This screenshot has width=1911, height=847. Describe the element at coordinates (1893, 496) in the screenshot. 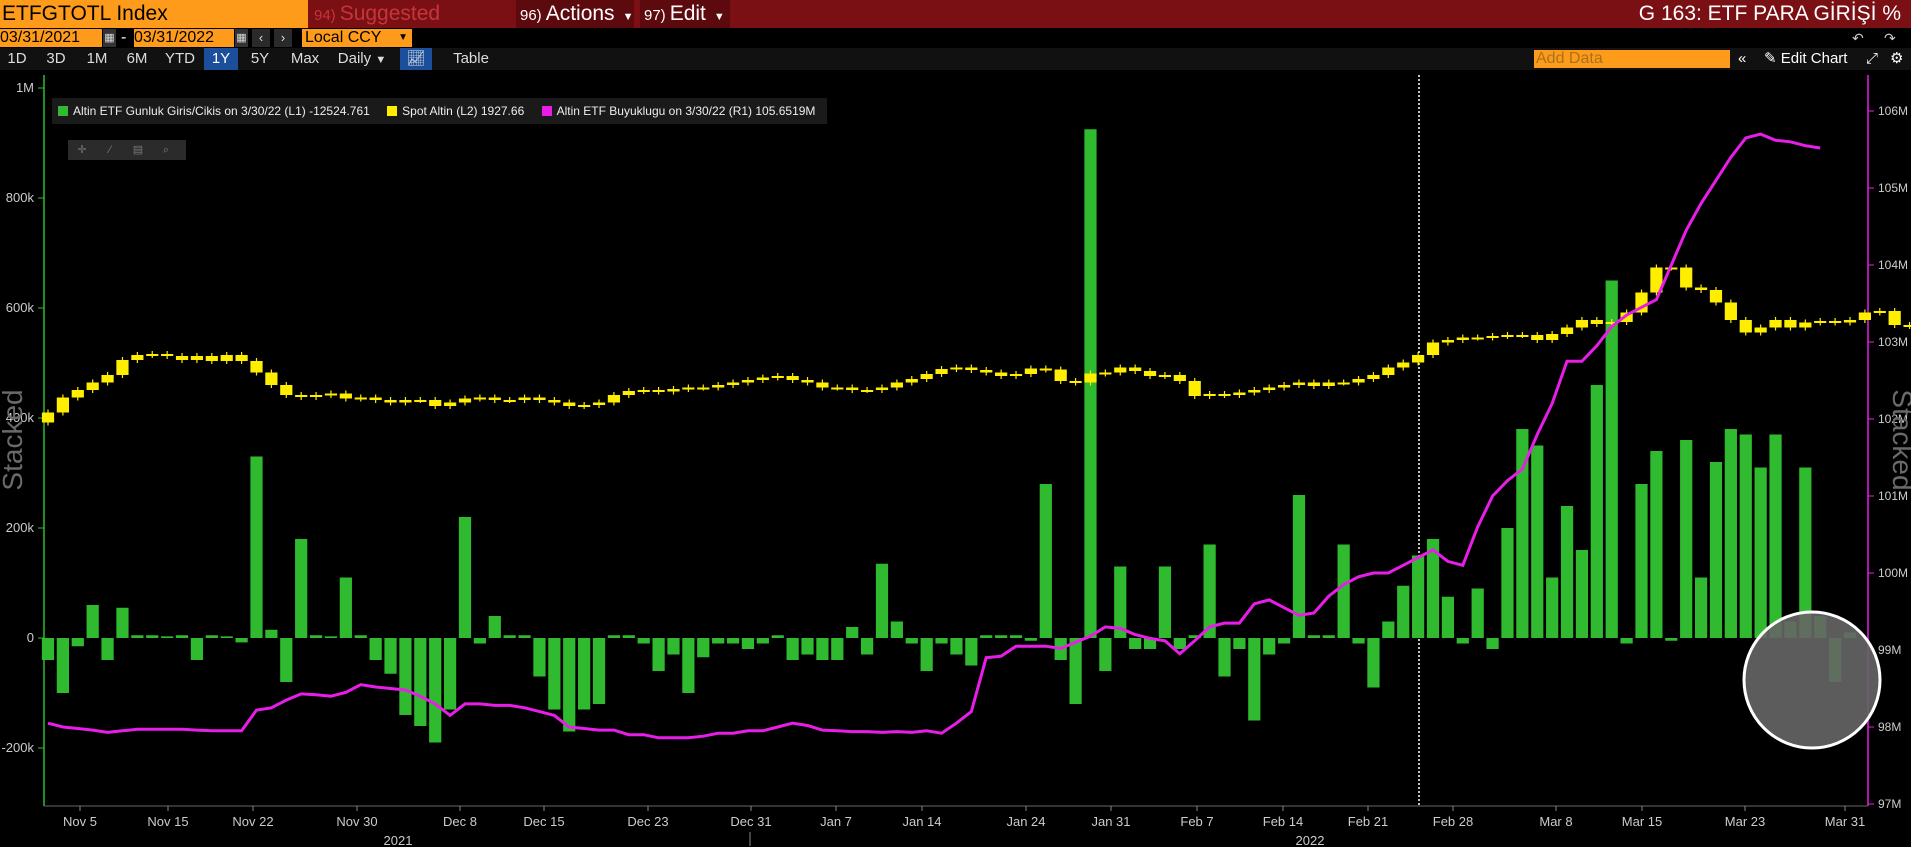

I see `right-tick-label: 101M` at that location.